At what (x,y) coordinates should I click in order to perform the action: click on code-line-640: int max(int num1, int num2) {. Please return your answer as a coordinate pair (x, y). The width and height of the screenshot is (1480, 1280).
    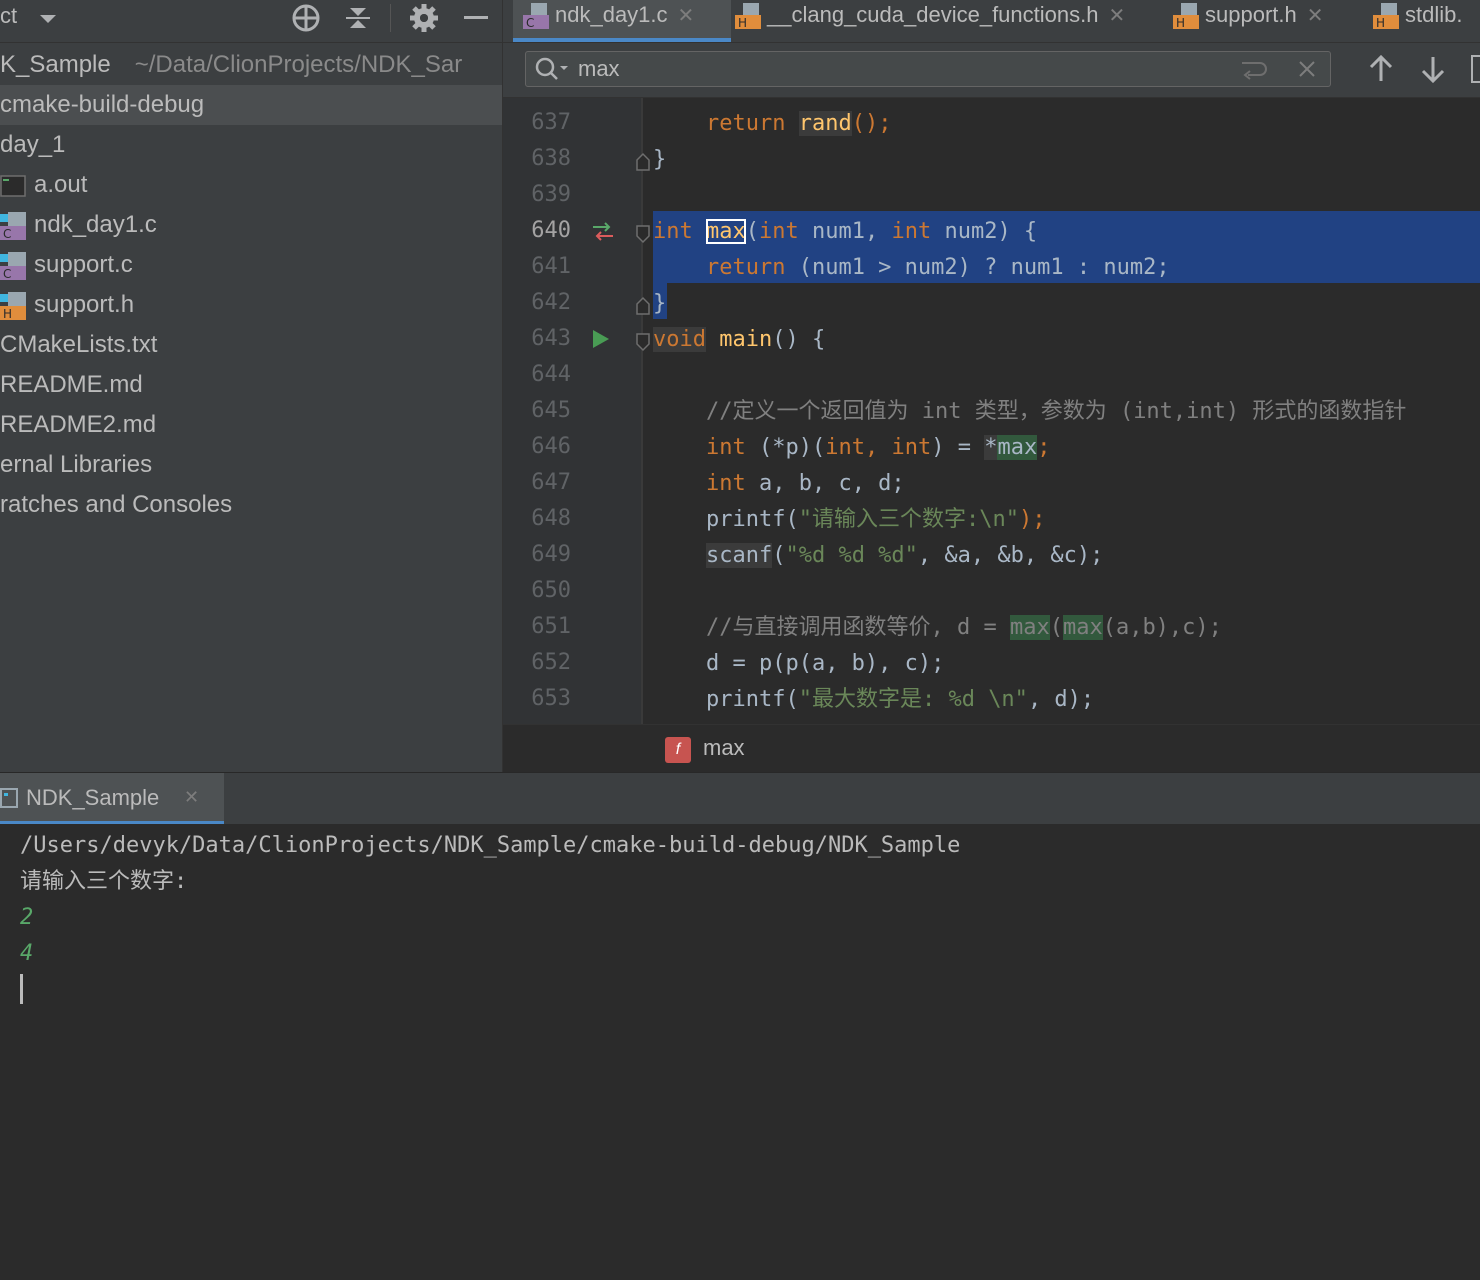
    Looking at the image, I should click on (845, 232).